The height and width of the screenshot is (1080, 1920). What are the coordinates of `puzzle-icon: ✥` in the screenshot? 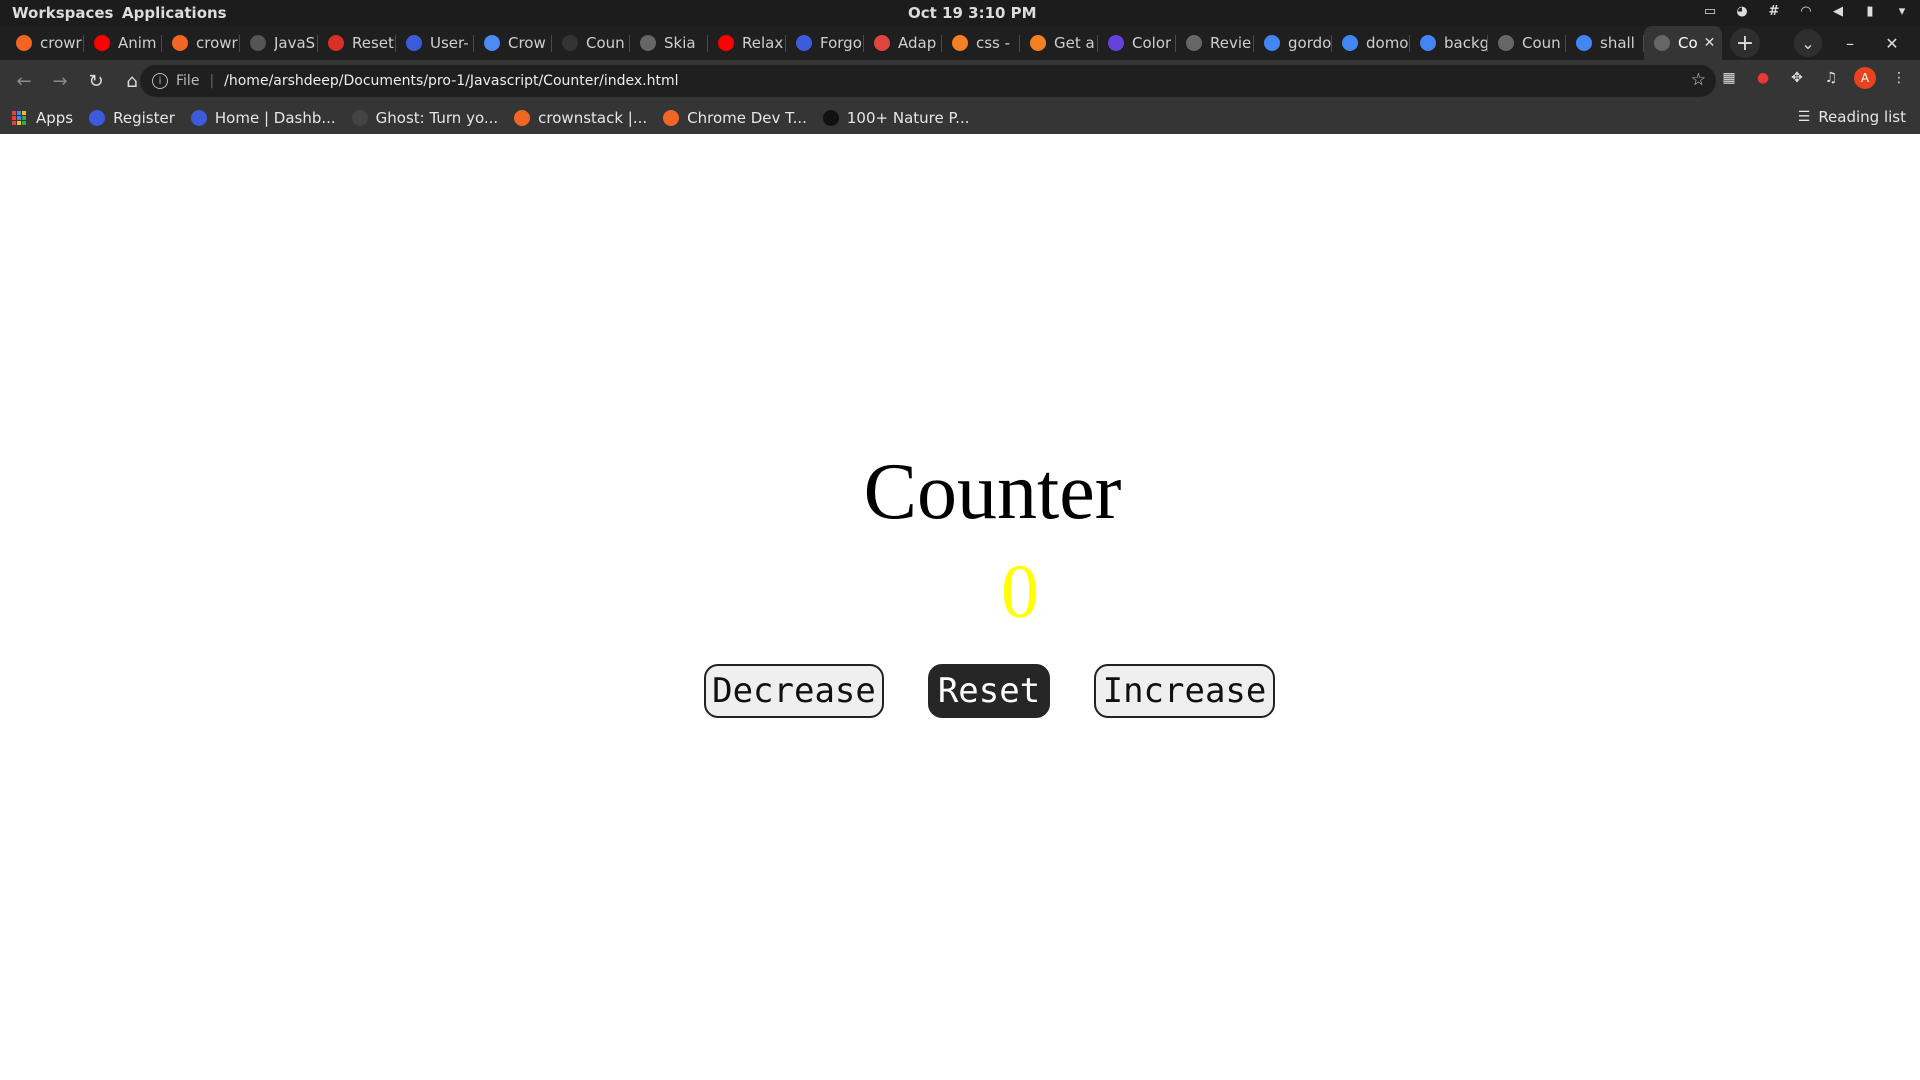 It's located at (1797, 78).